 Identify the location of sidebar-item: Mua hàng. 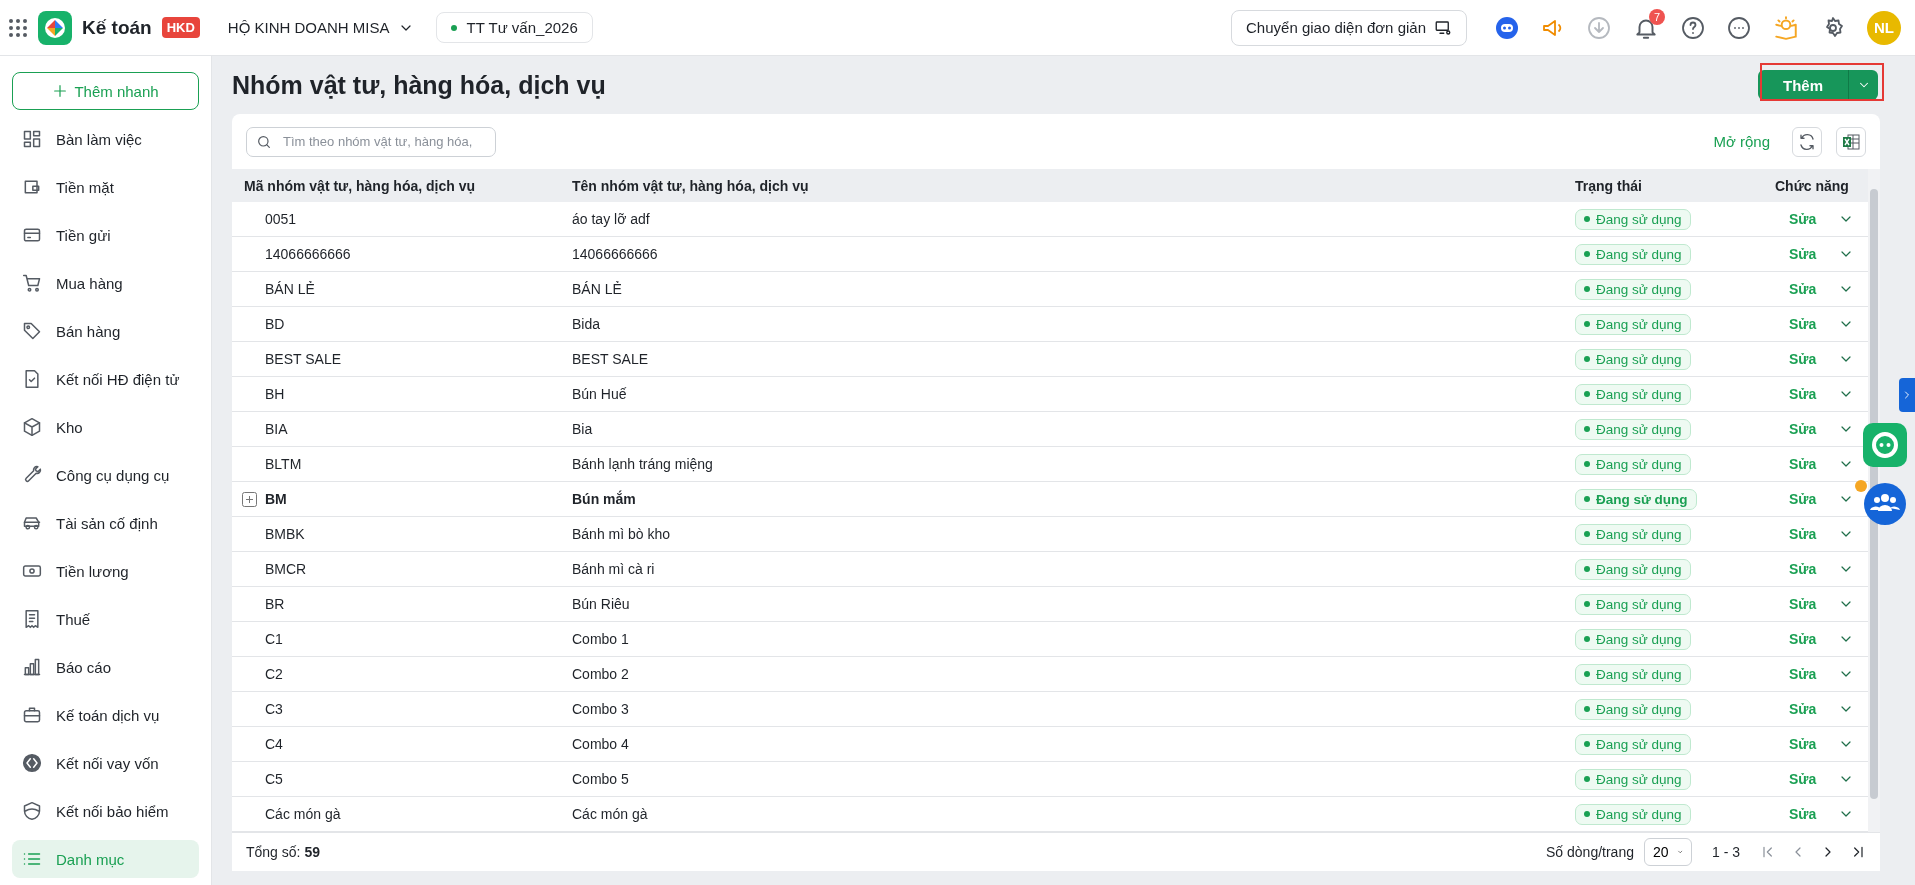
(105, 283).